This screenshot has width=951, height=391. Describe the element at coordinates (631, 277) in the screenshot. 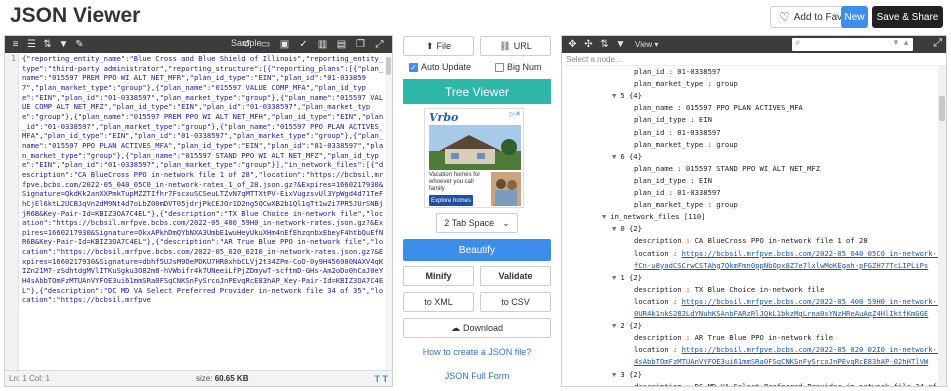

I see `node-text: 1 {2}` at that location.